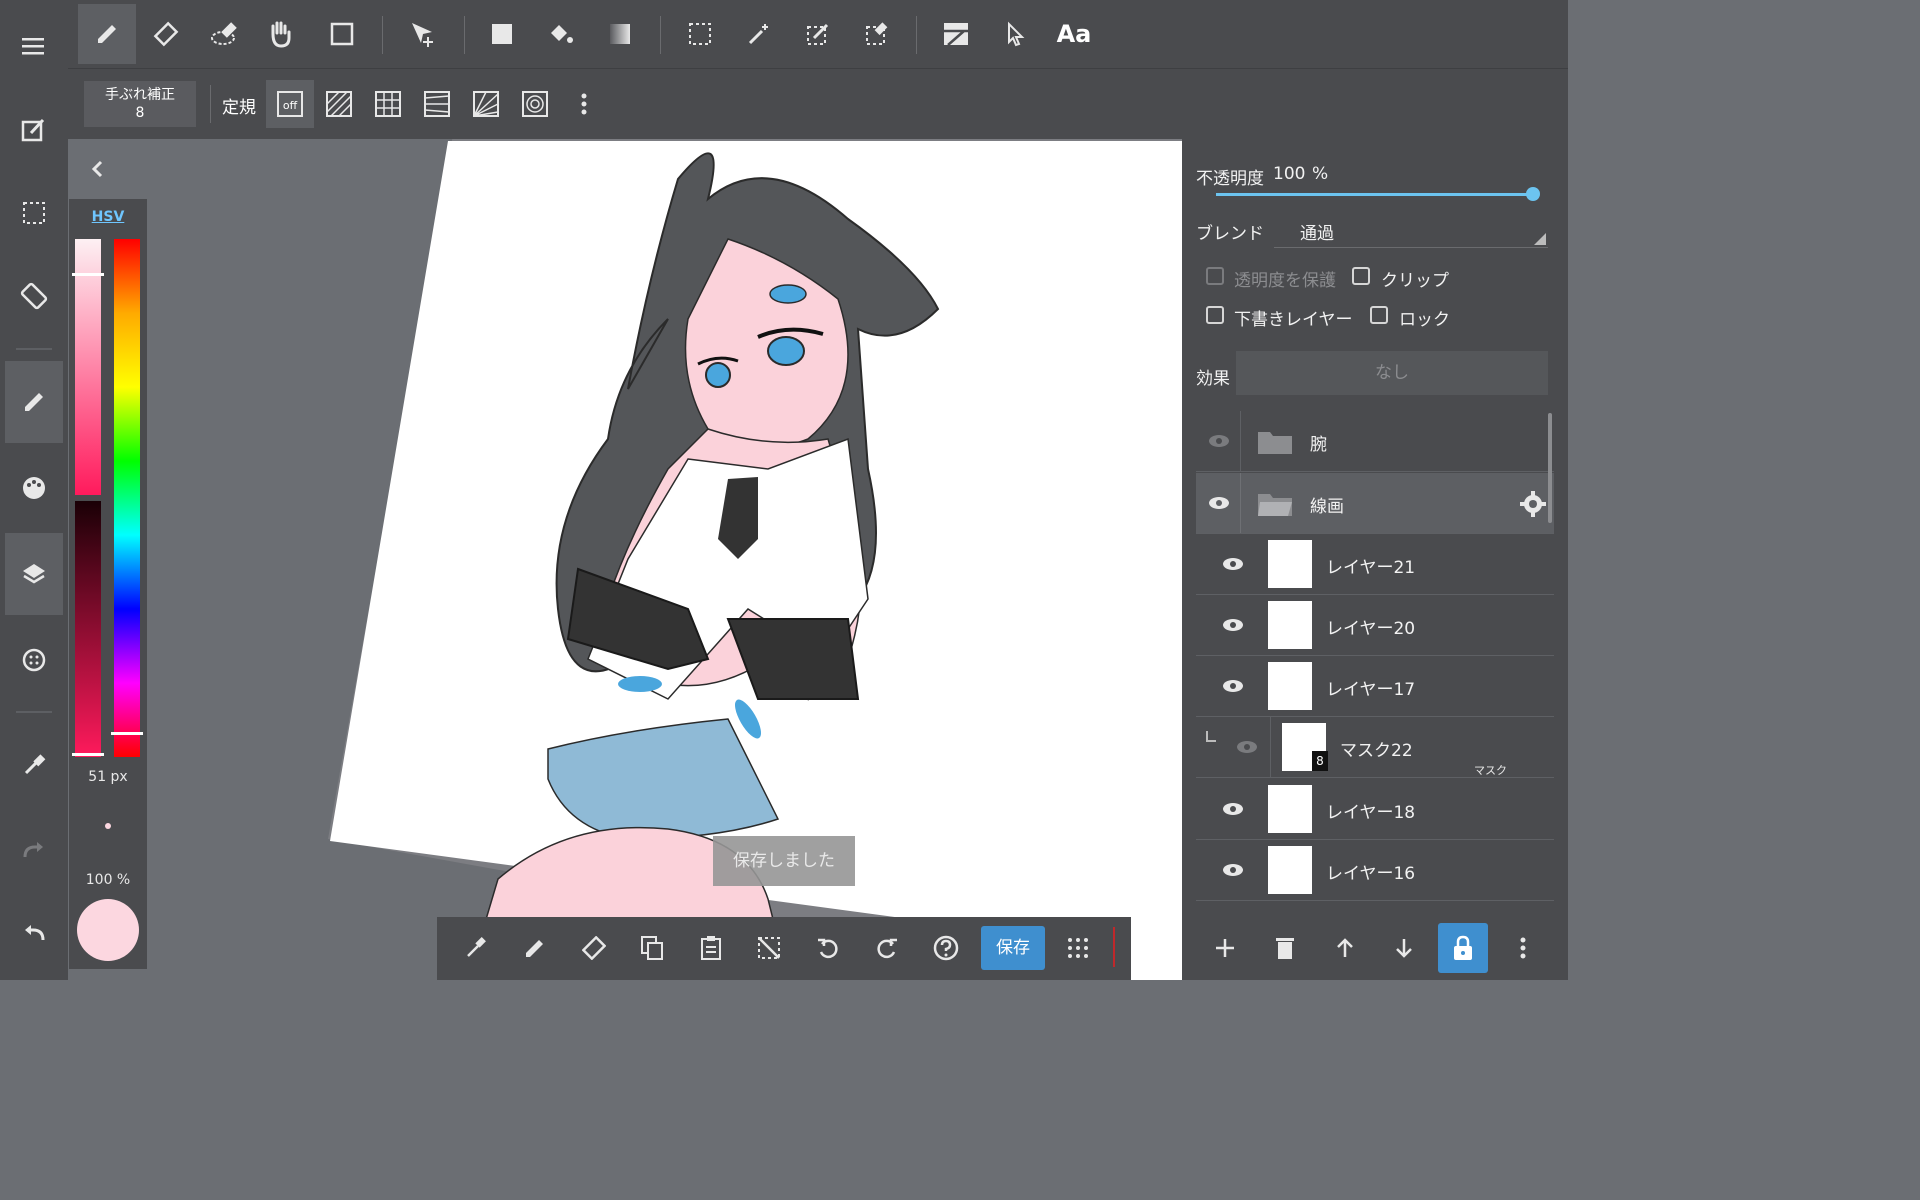 Image resolution: width=1920 pixels, height=1200 pixels. I want to click on deselect-icon, so click(769, 948).